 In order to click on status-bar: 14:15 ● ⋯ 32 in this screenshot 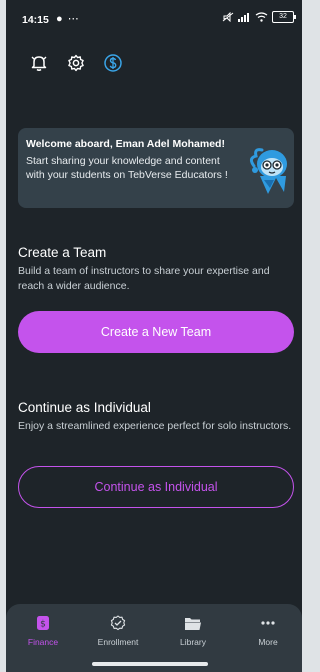, I will do `click(154, 20)`.